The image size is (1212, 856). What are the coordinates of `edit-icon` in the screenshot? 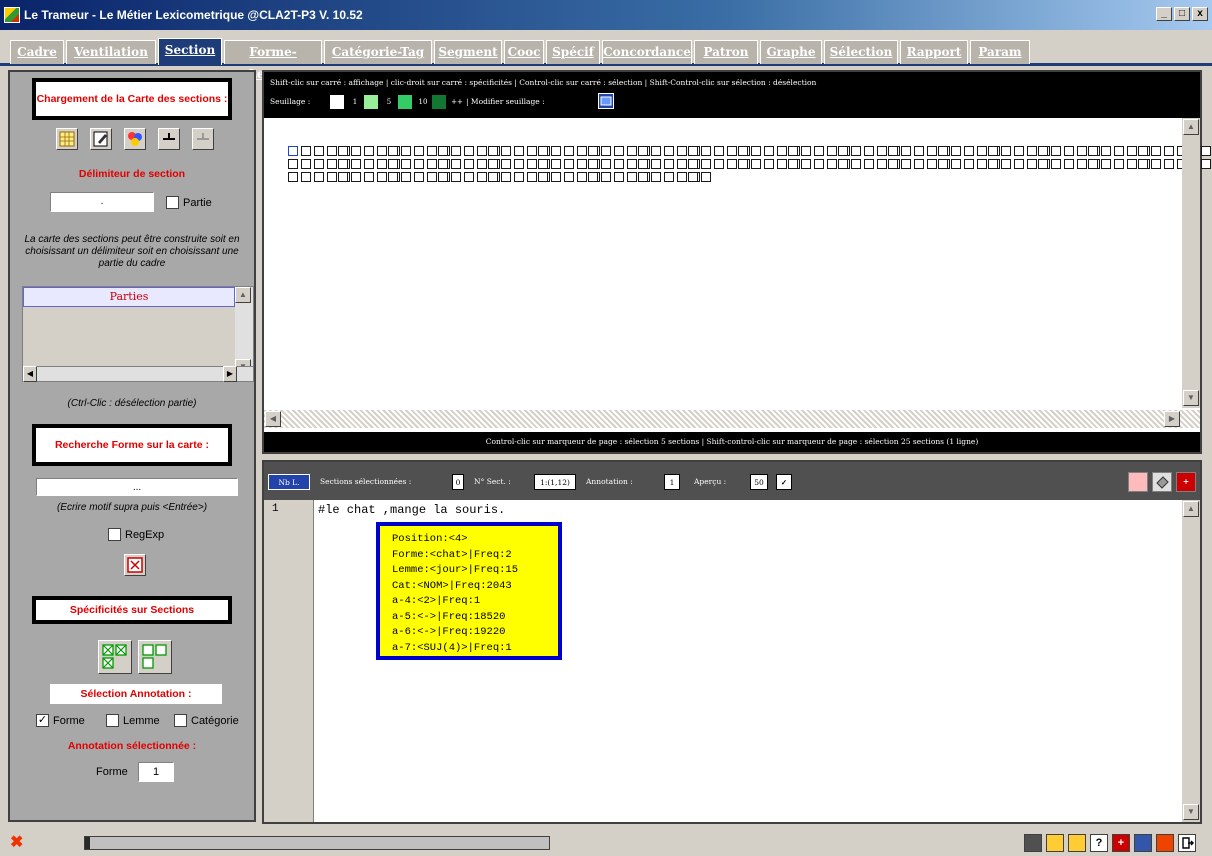 It's located at (101, 139).